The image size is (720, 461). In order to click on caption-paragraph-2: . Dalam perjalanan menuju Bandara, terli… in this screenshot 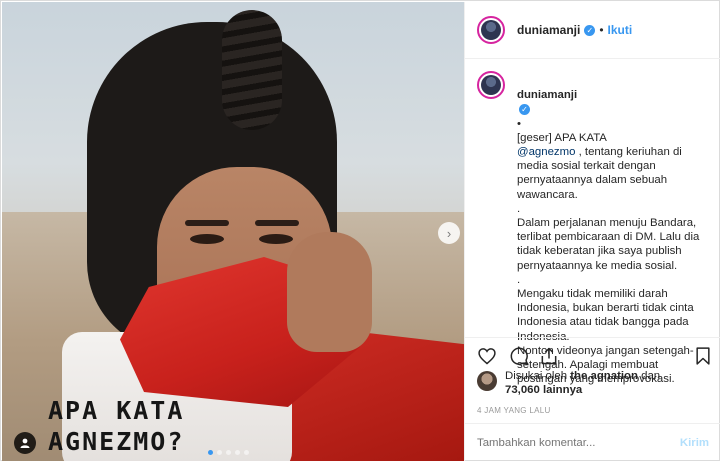, I will do `click(608, 237)`.